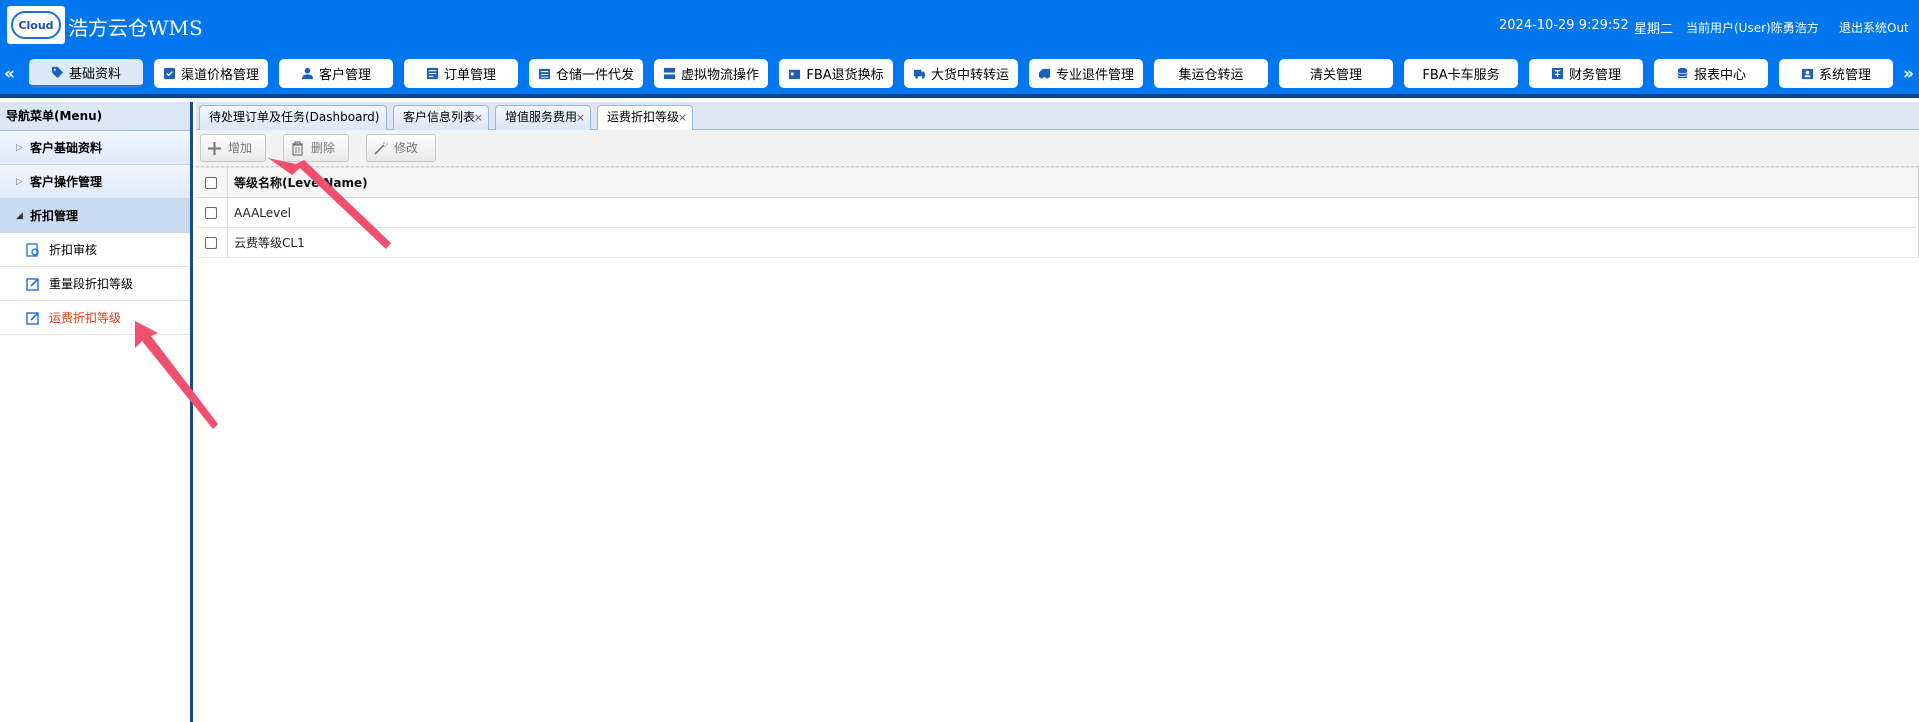 This screenshot has width=1919, height=722. Describe the element at coordinates (1564, 25) in the screenshot. I see `datetime: 2024-10-29 9:29:52` at that location.